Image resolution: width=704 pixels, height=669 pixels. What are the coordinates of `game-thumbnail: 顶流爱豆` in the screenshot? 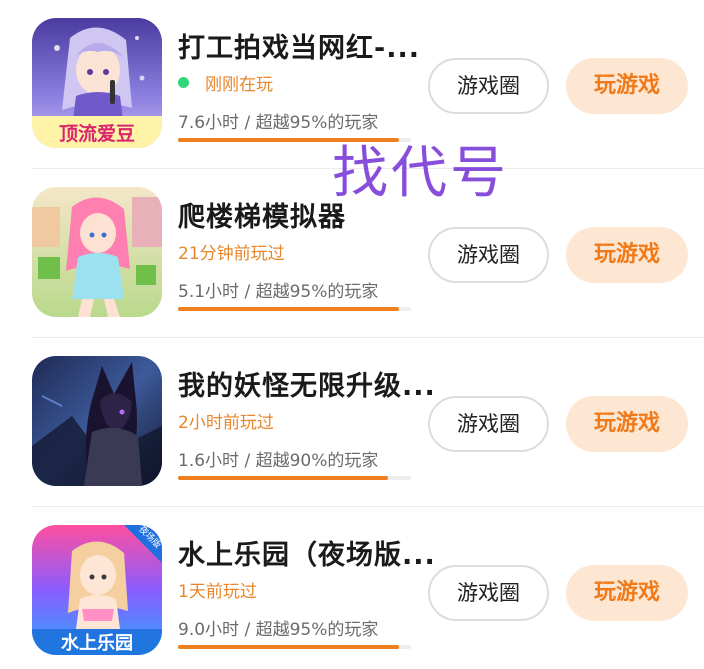 It's located at (97, 83).